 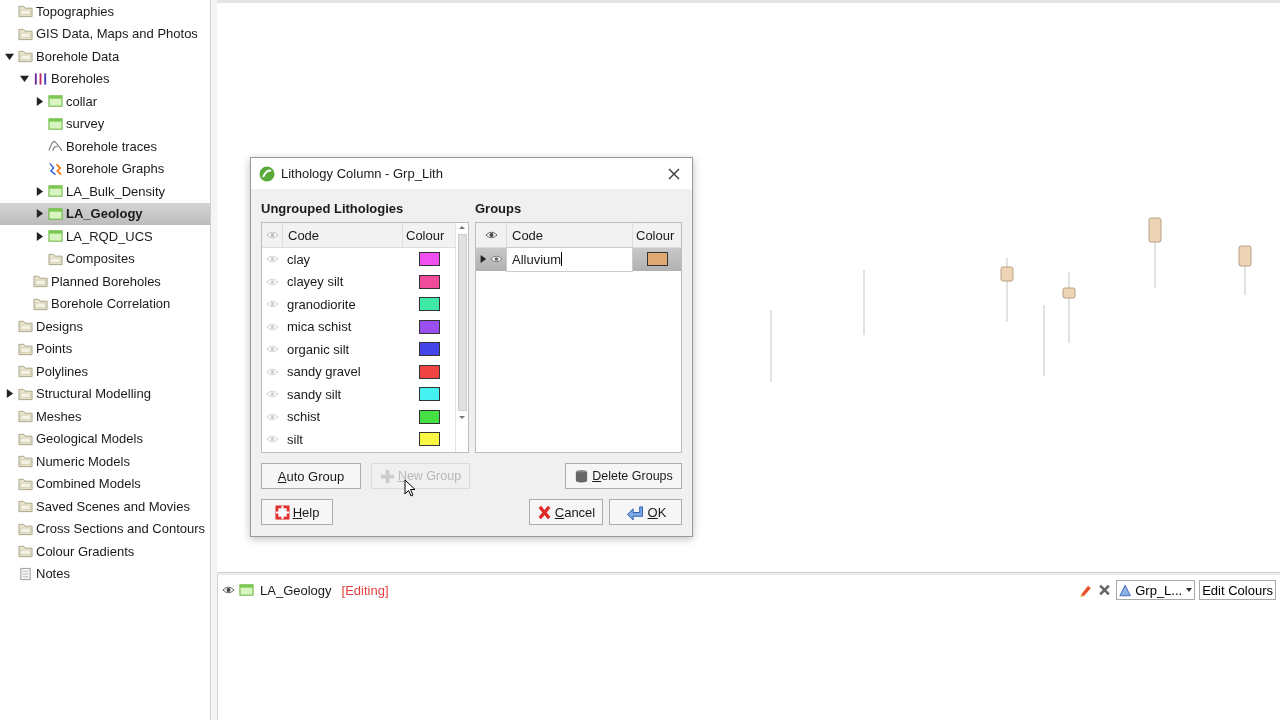 What do you see at coordinates (25, 573) in the screenshot?
I see `notes-icon` at bounding box center [25, 573].